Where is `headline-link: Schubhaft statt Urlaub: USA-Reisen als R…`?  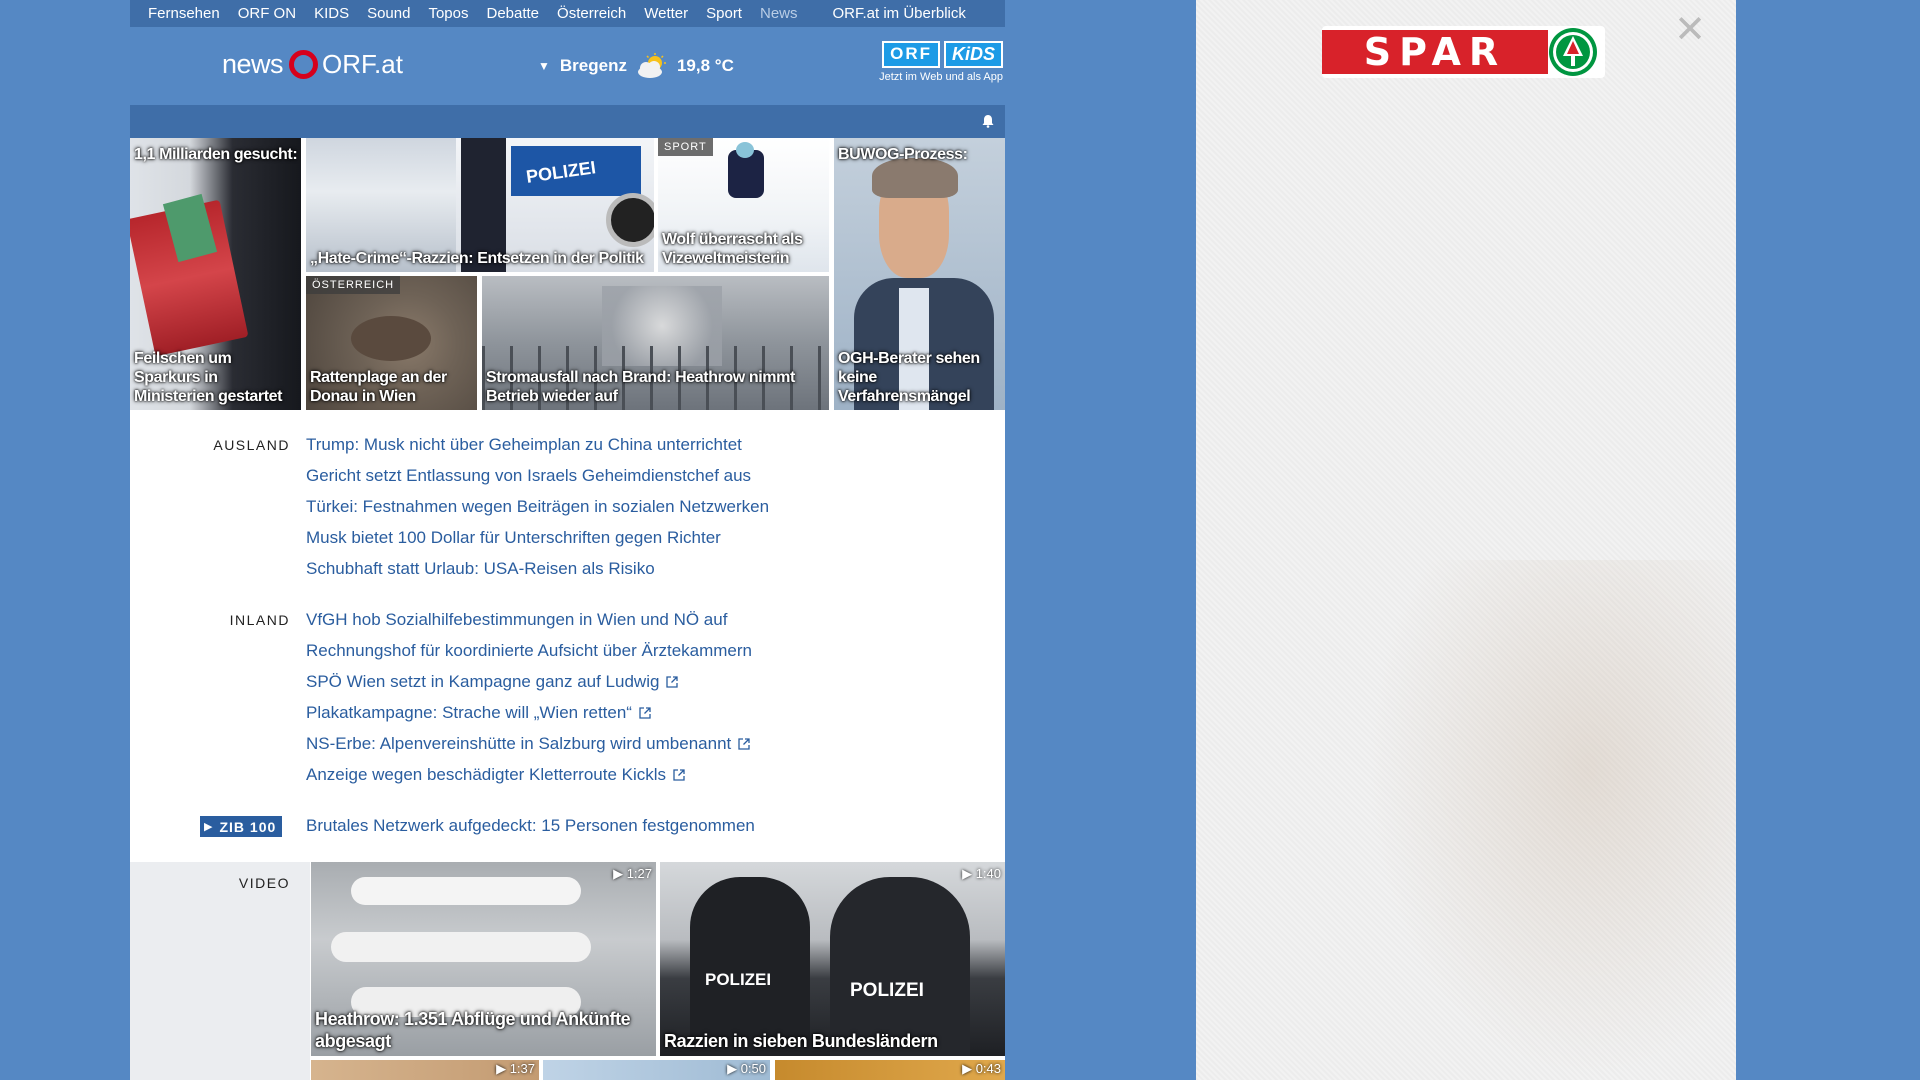 headline-link: Schubhaft statt Urlaub: USA-Reisen als R… is located at coordinates (480, 569).